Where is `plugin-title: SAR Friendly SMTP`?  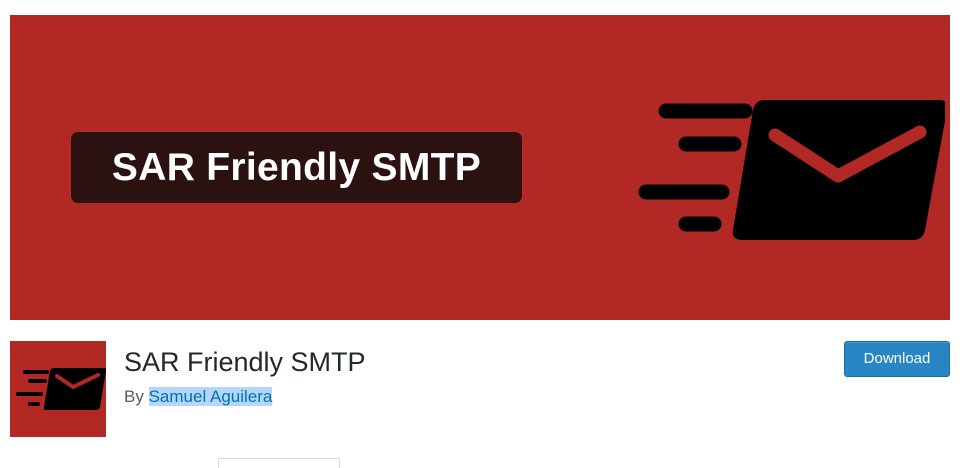 plugin-title: SAR Friendly SMTP is located at coordinates (245, 362).